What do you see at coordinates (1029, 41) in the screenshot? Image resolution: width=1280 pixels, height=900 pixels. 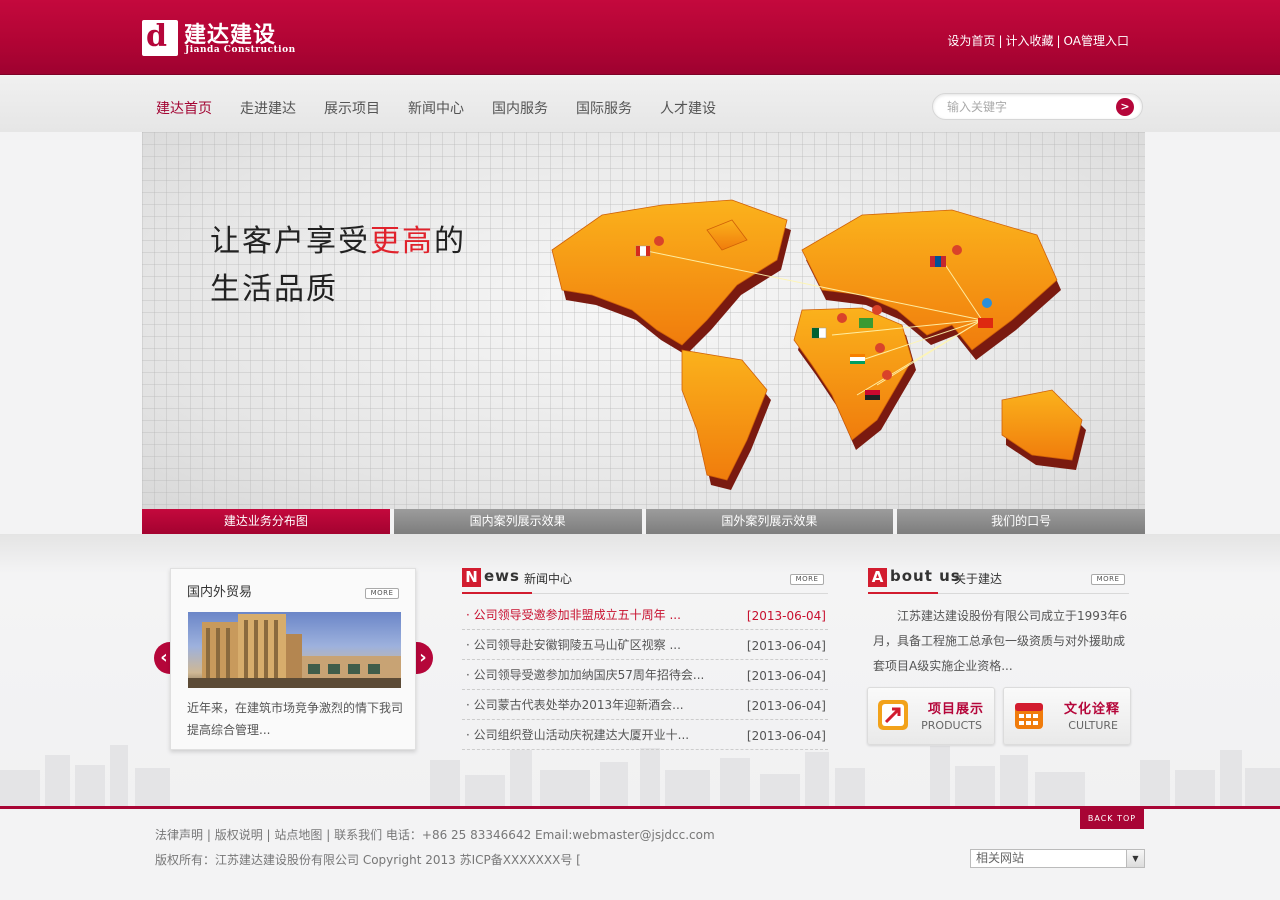 I see `bookmark-link: 计入收藏` at bounding box center [1029, 41].